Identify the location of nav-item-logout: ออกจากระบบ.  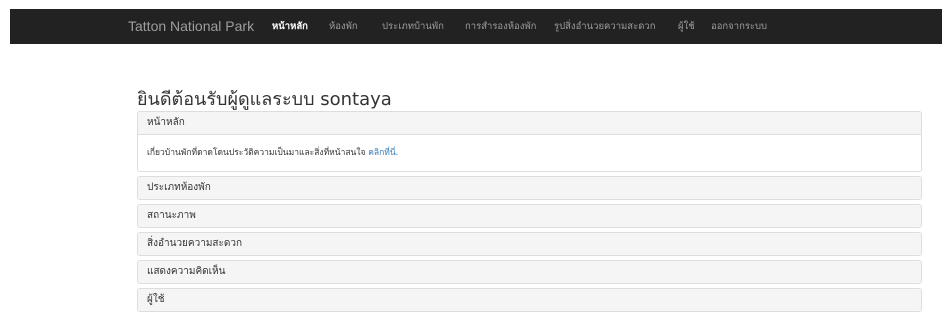
(739, 26).